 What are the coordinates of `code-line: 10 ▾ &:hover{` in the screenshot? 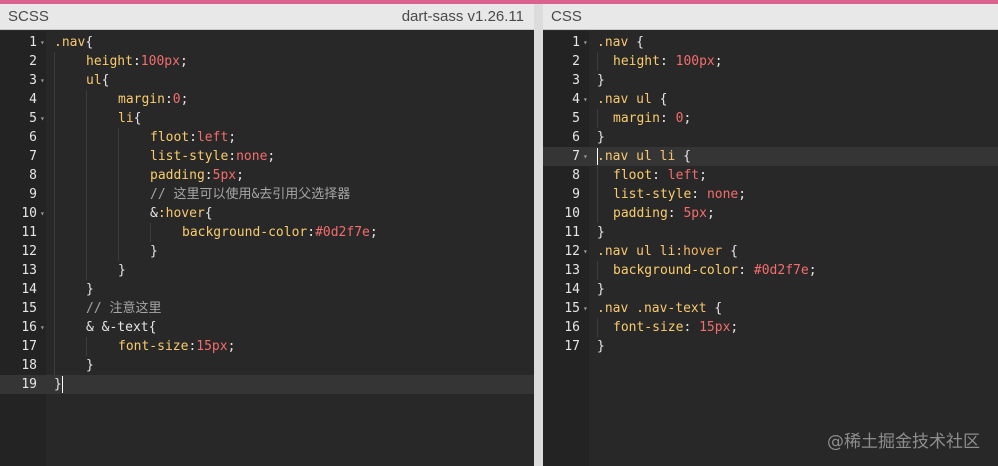 It's located at (267, 213).